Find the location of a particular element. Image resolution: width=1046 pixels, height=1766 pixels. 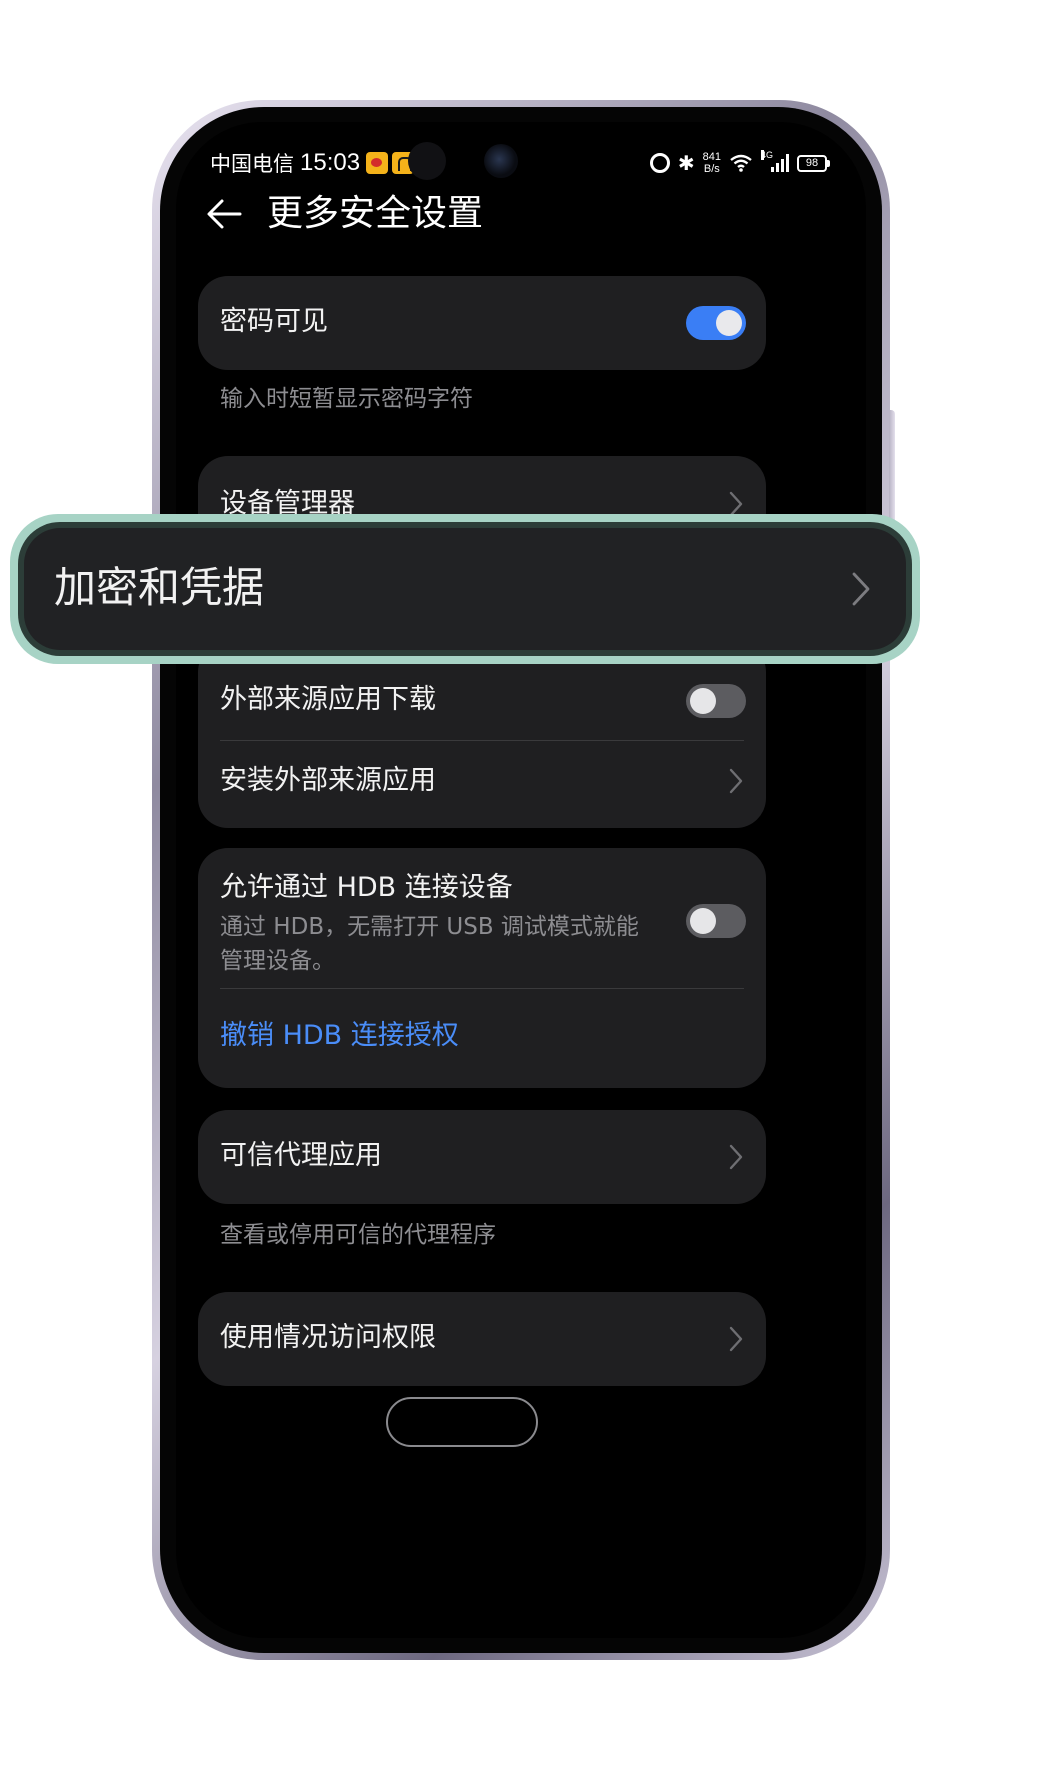

install-external-row: 安装外部来源应用 is located at coordinates (482, 784).